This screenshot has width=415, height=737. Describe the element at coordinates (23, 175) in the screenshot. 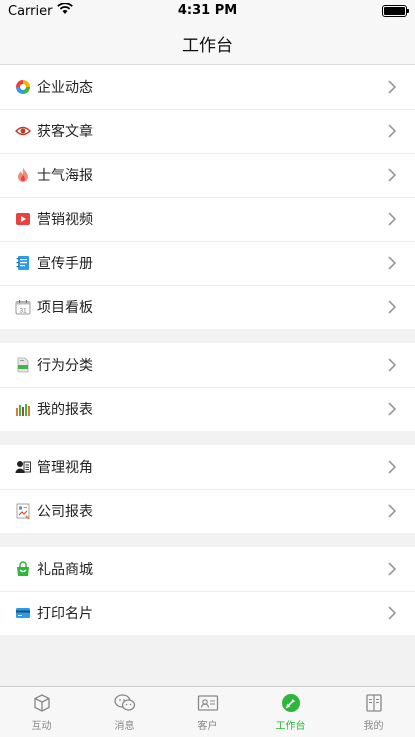

I see `flame-icon` at that location.